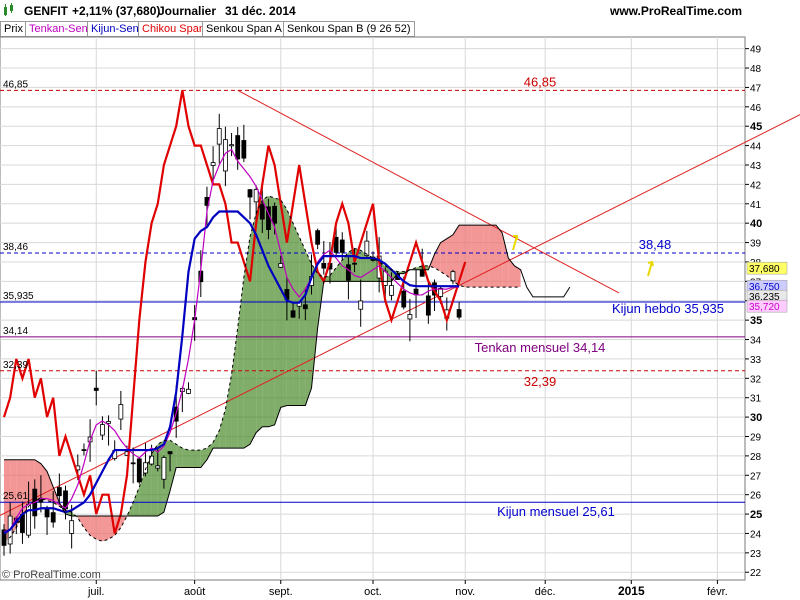 The height and width of the screenshot is (600, 800). Describe the element at coordinates (756, 166) in the screenshot. I see `y-tick-label: 43` at that location.